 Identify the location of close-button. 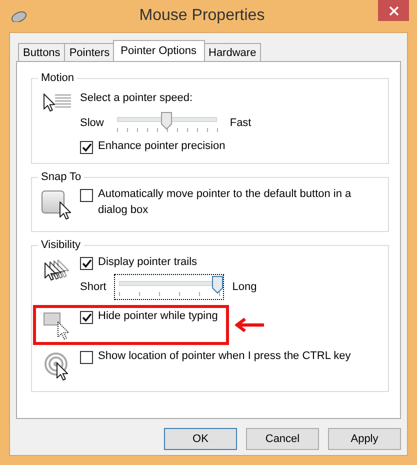
(393, 10).